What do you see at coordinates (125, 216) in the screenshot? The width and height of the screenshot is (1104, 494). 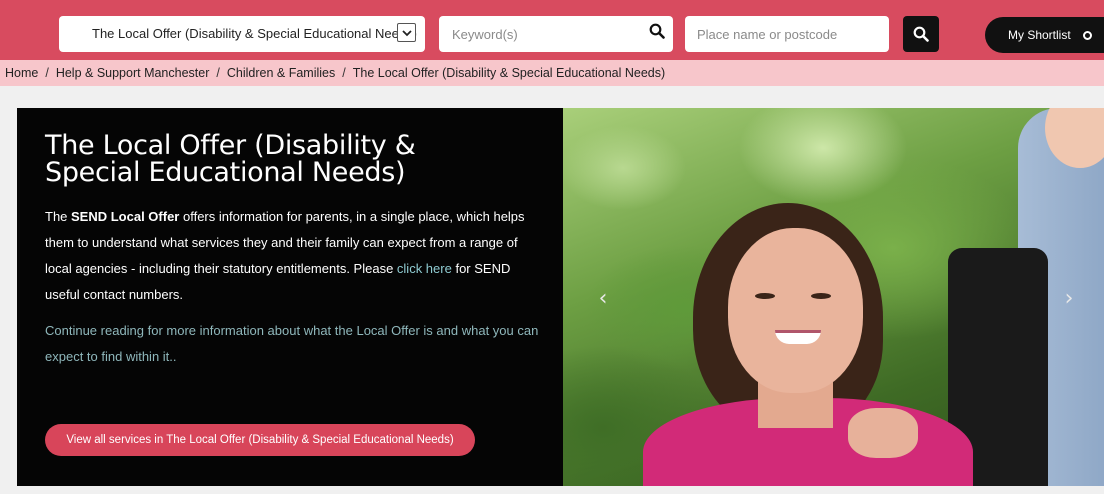 I see `intro-bold: SEND Local Offer` at bounding box center [125, 216].